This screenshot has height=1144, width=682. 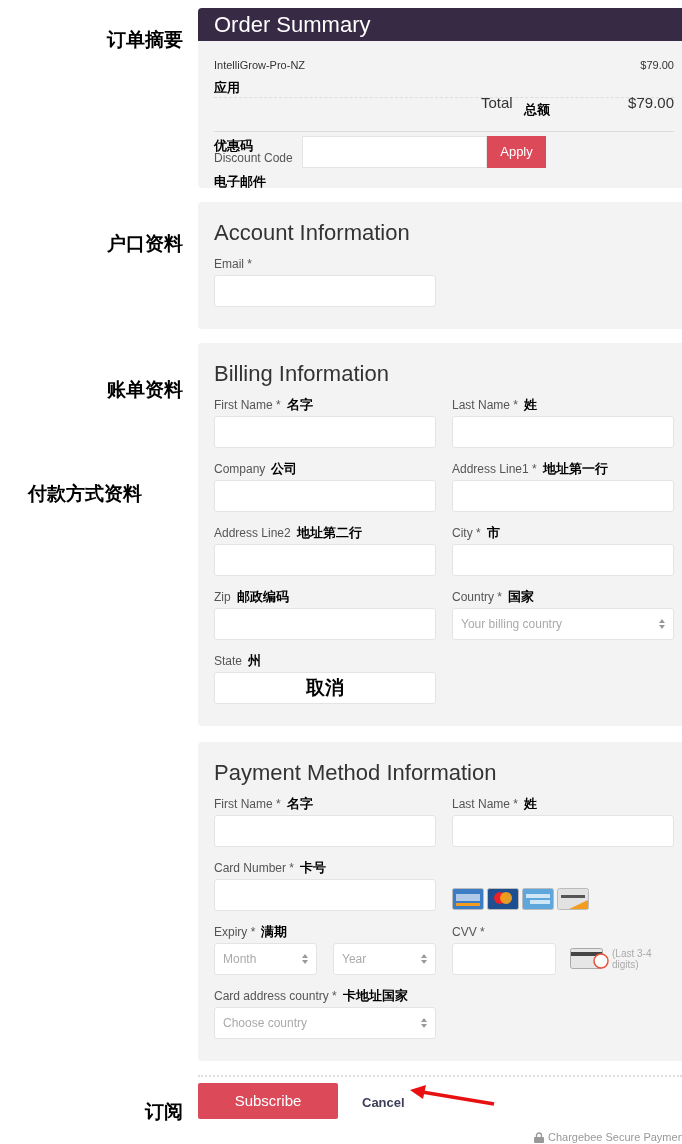 I want to click on annotation-label: 国家, so click(x=521, y=596).